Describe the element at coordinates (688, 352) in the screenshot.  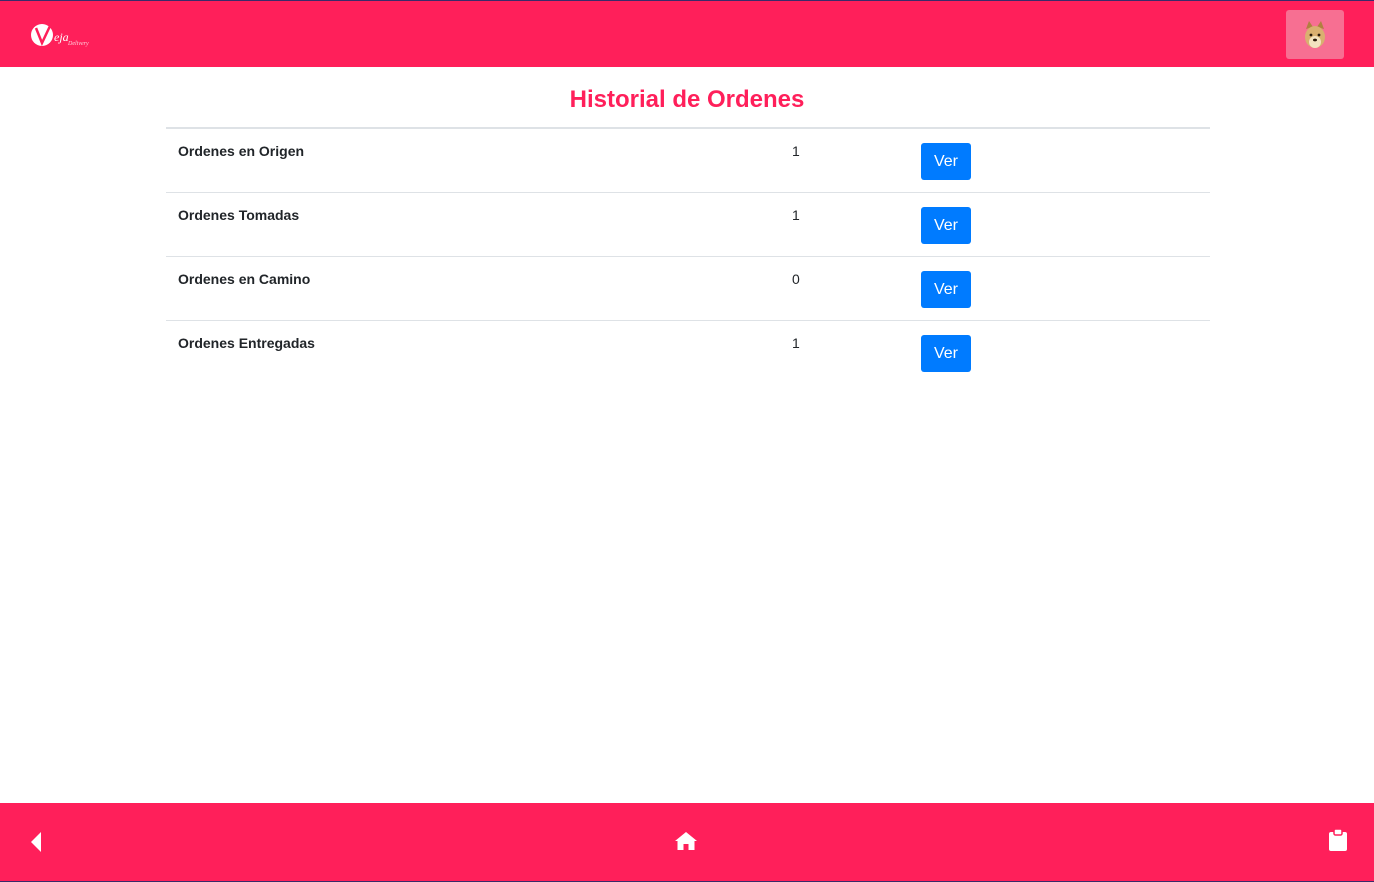
I see `table-row: Ordenes Entregadas 1 Ver` at that location.